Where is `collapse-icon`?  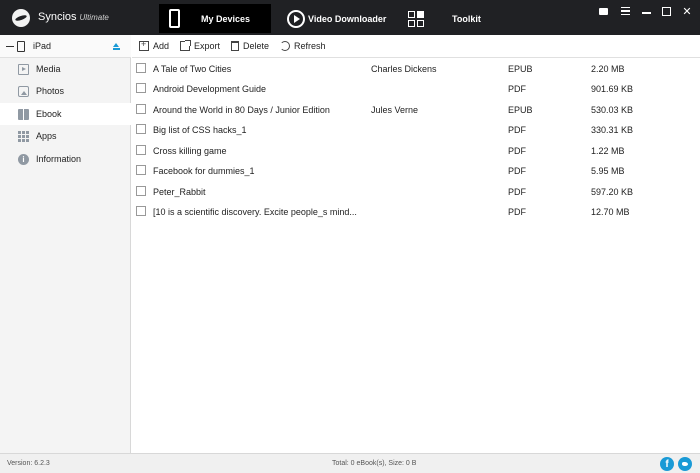
collapse-icon is located at coordinates (10, 46).